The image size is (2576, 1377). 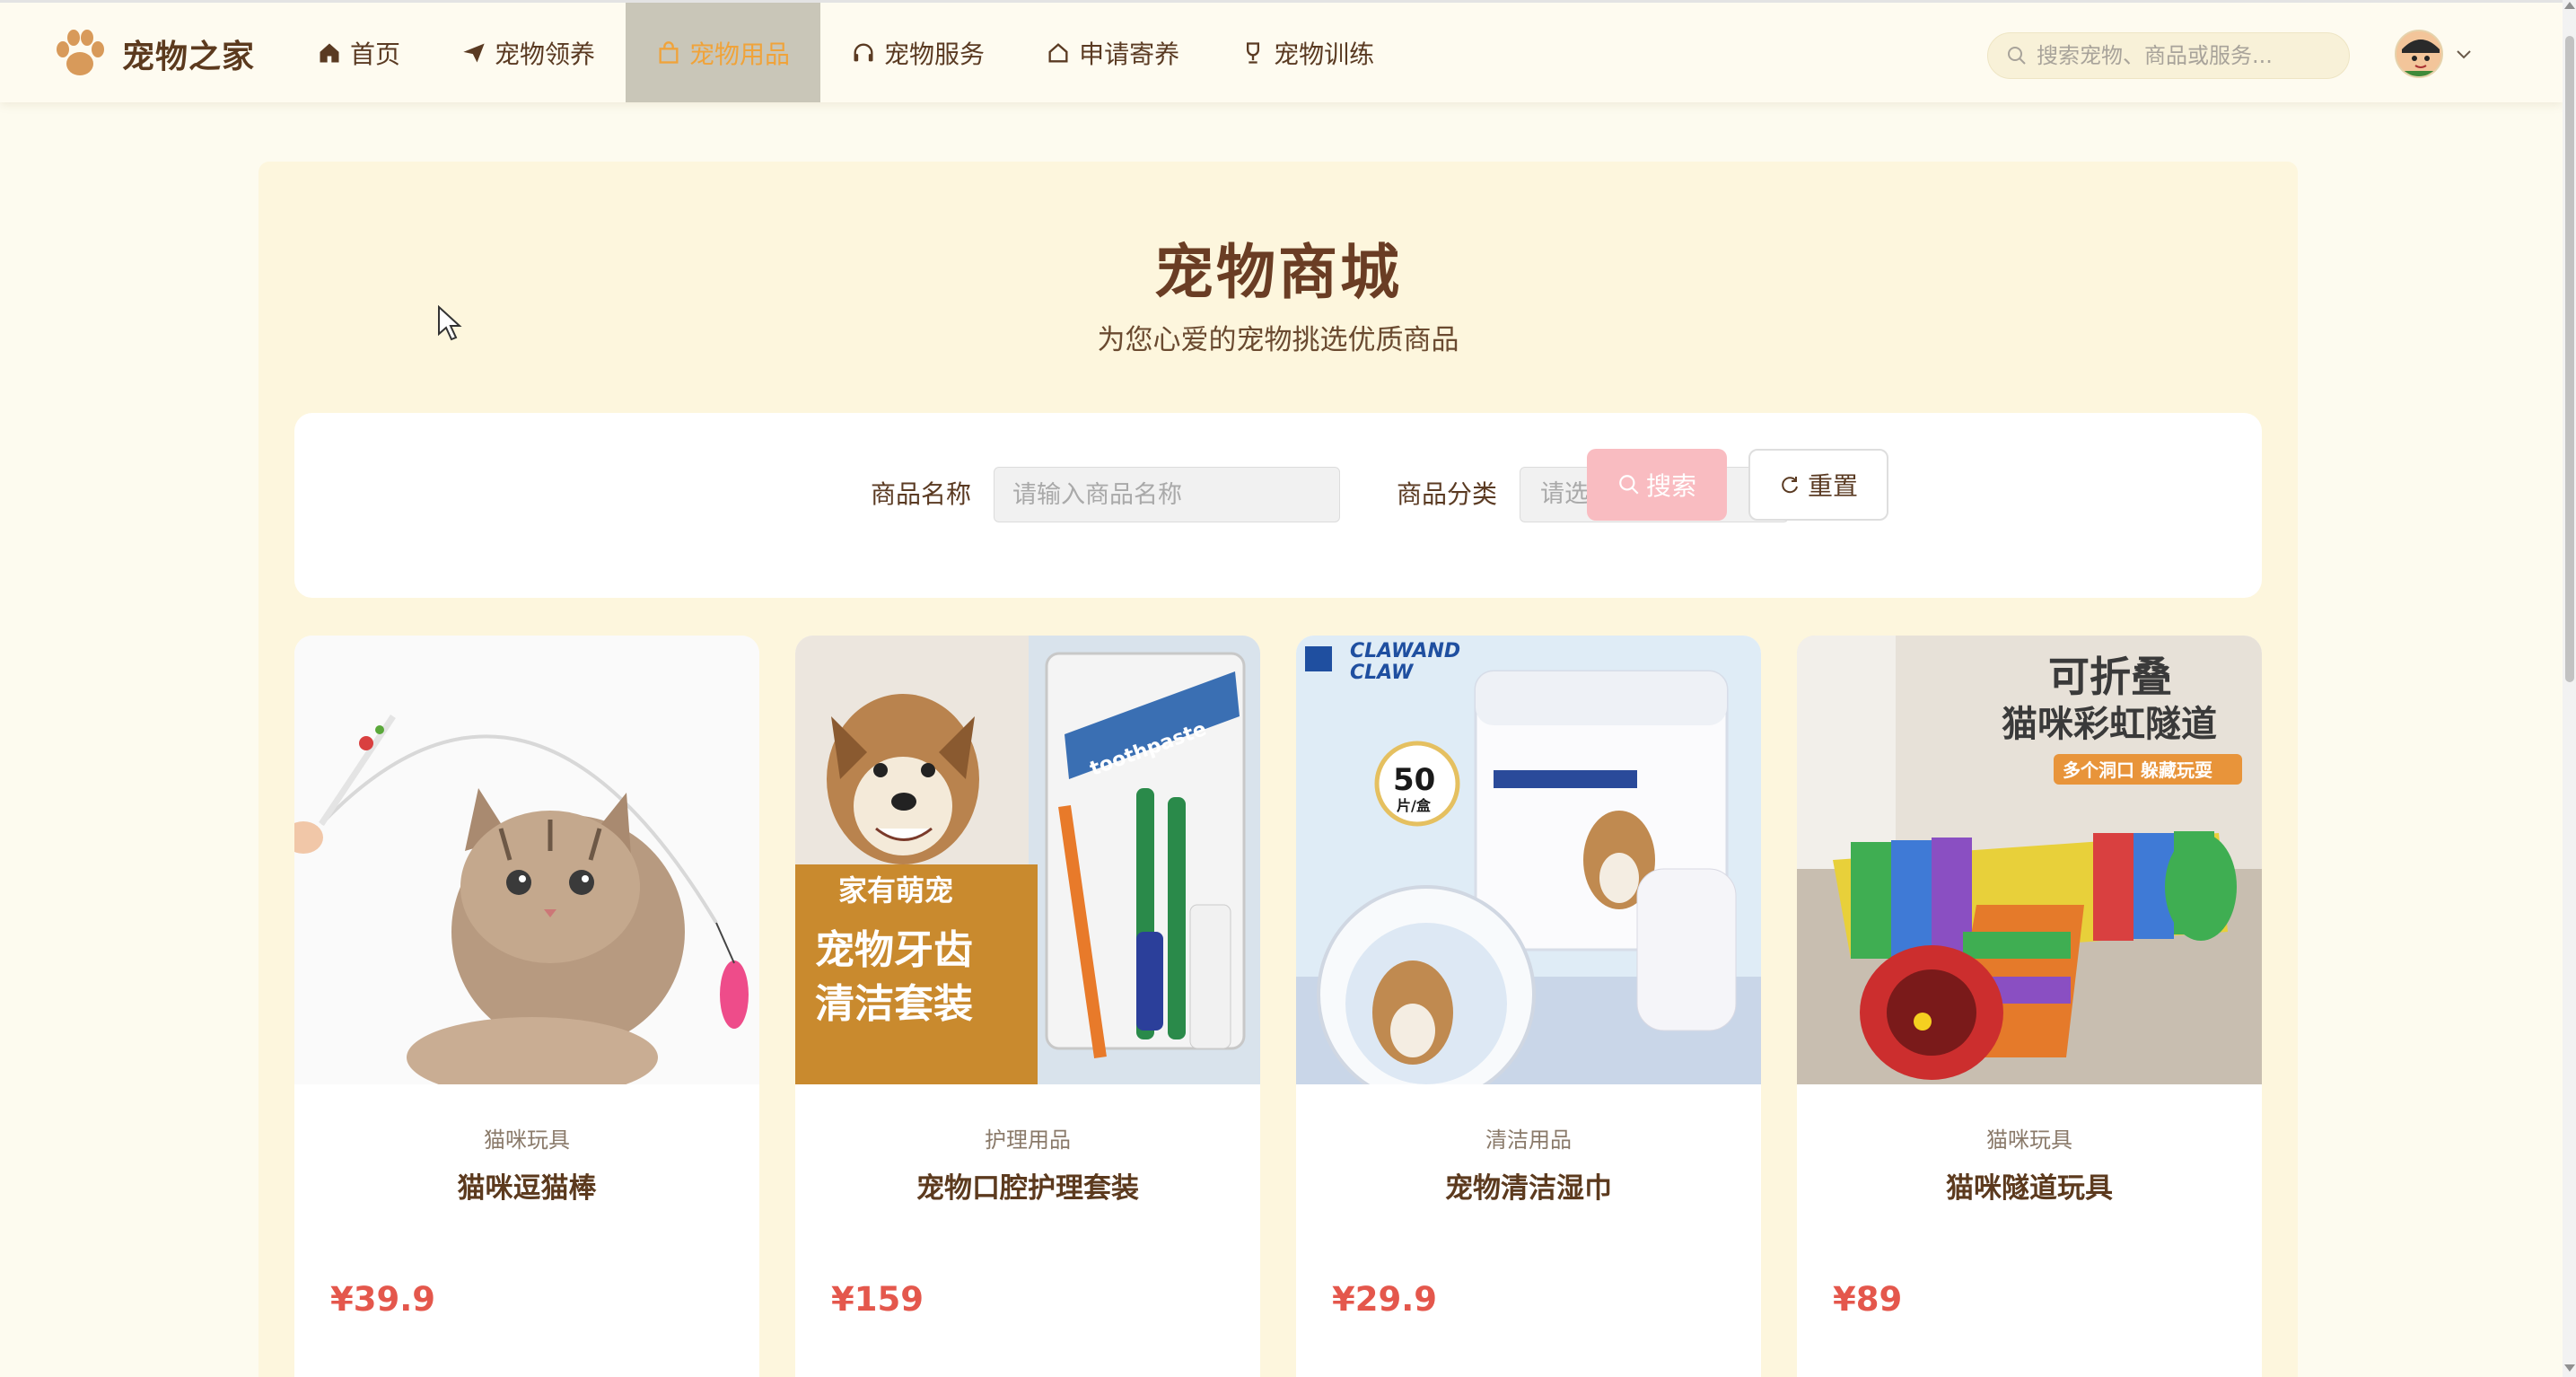 What do you see at coordinates (2137, 770) in the screenshot?
I see `image-tagline: 多个洞口 躲藏玩耍` at bounding box center [2137, 770].